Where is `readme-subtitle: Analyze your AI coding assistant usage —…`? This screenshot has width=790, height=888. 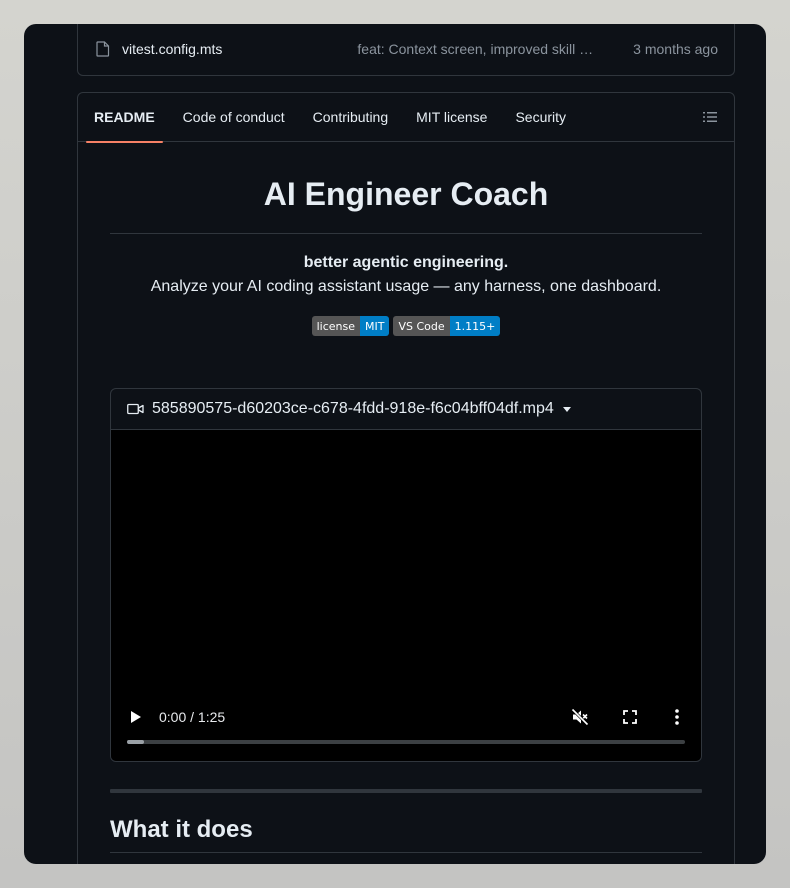
readme-subtitle: Analyze your AI coding assistant usage —… is located at coordinates (406, 286).